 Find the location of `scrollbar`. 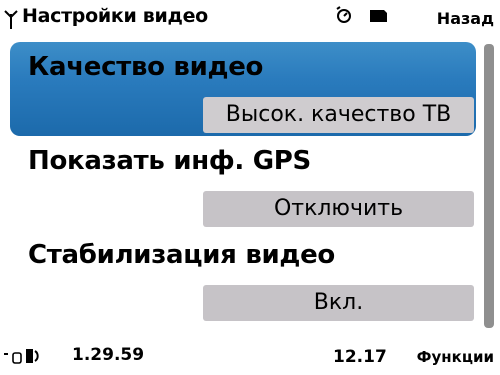

scrollbar is located at coordinates (489, 186).